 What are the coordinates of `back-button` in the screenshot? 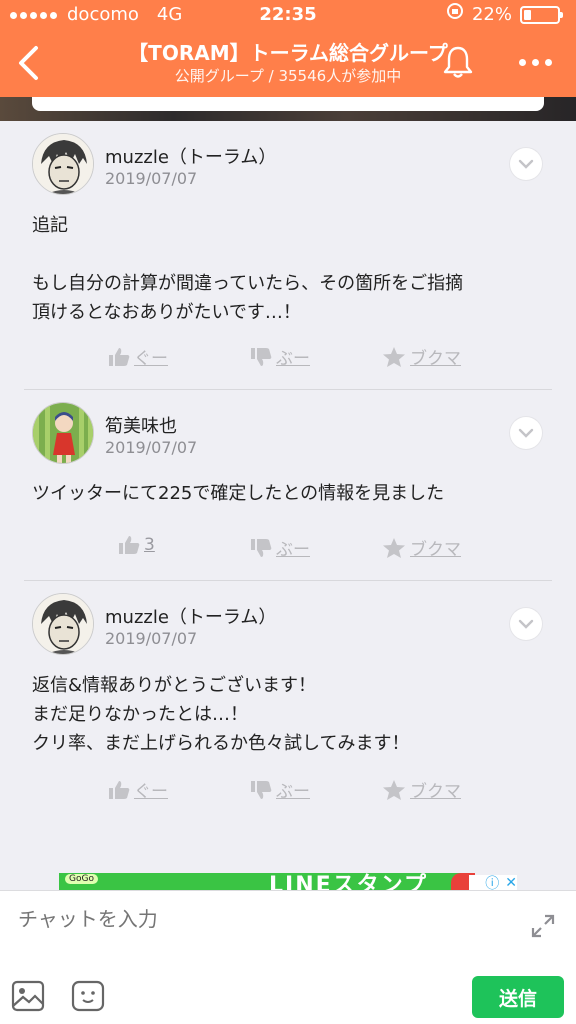 It's located at (28, 63).